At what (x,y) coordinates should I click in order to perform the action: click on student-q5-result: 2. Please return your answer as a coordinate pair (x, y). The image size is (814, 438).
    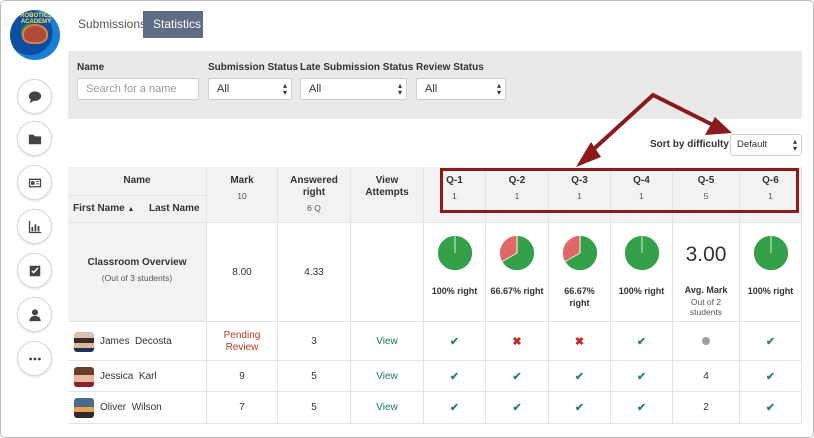
    Looking at the image, I should click on (706, 408).